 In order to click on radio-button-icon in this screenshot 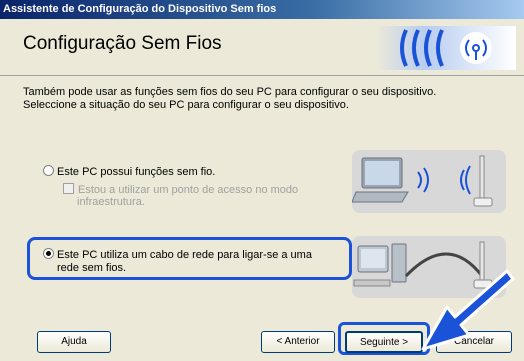, I will do `click(48, 170)`.